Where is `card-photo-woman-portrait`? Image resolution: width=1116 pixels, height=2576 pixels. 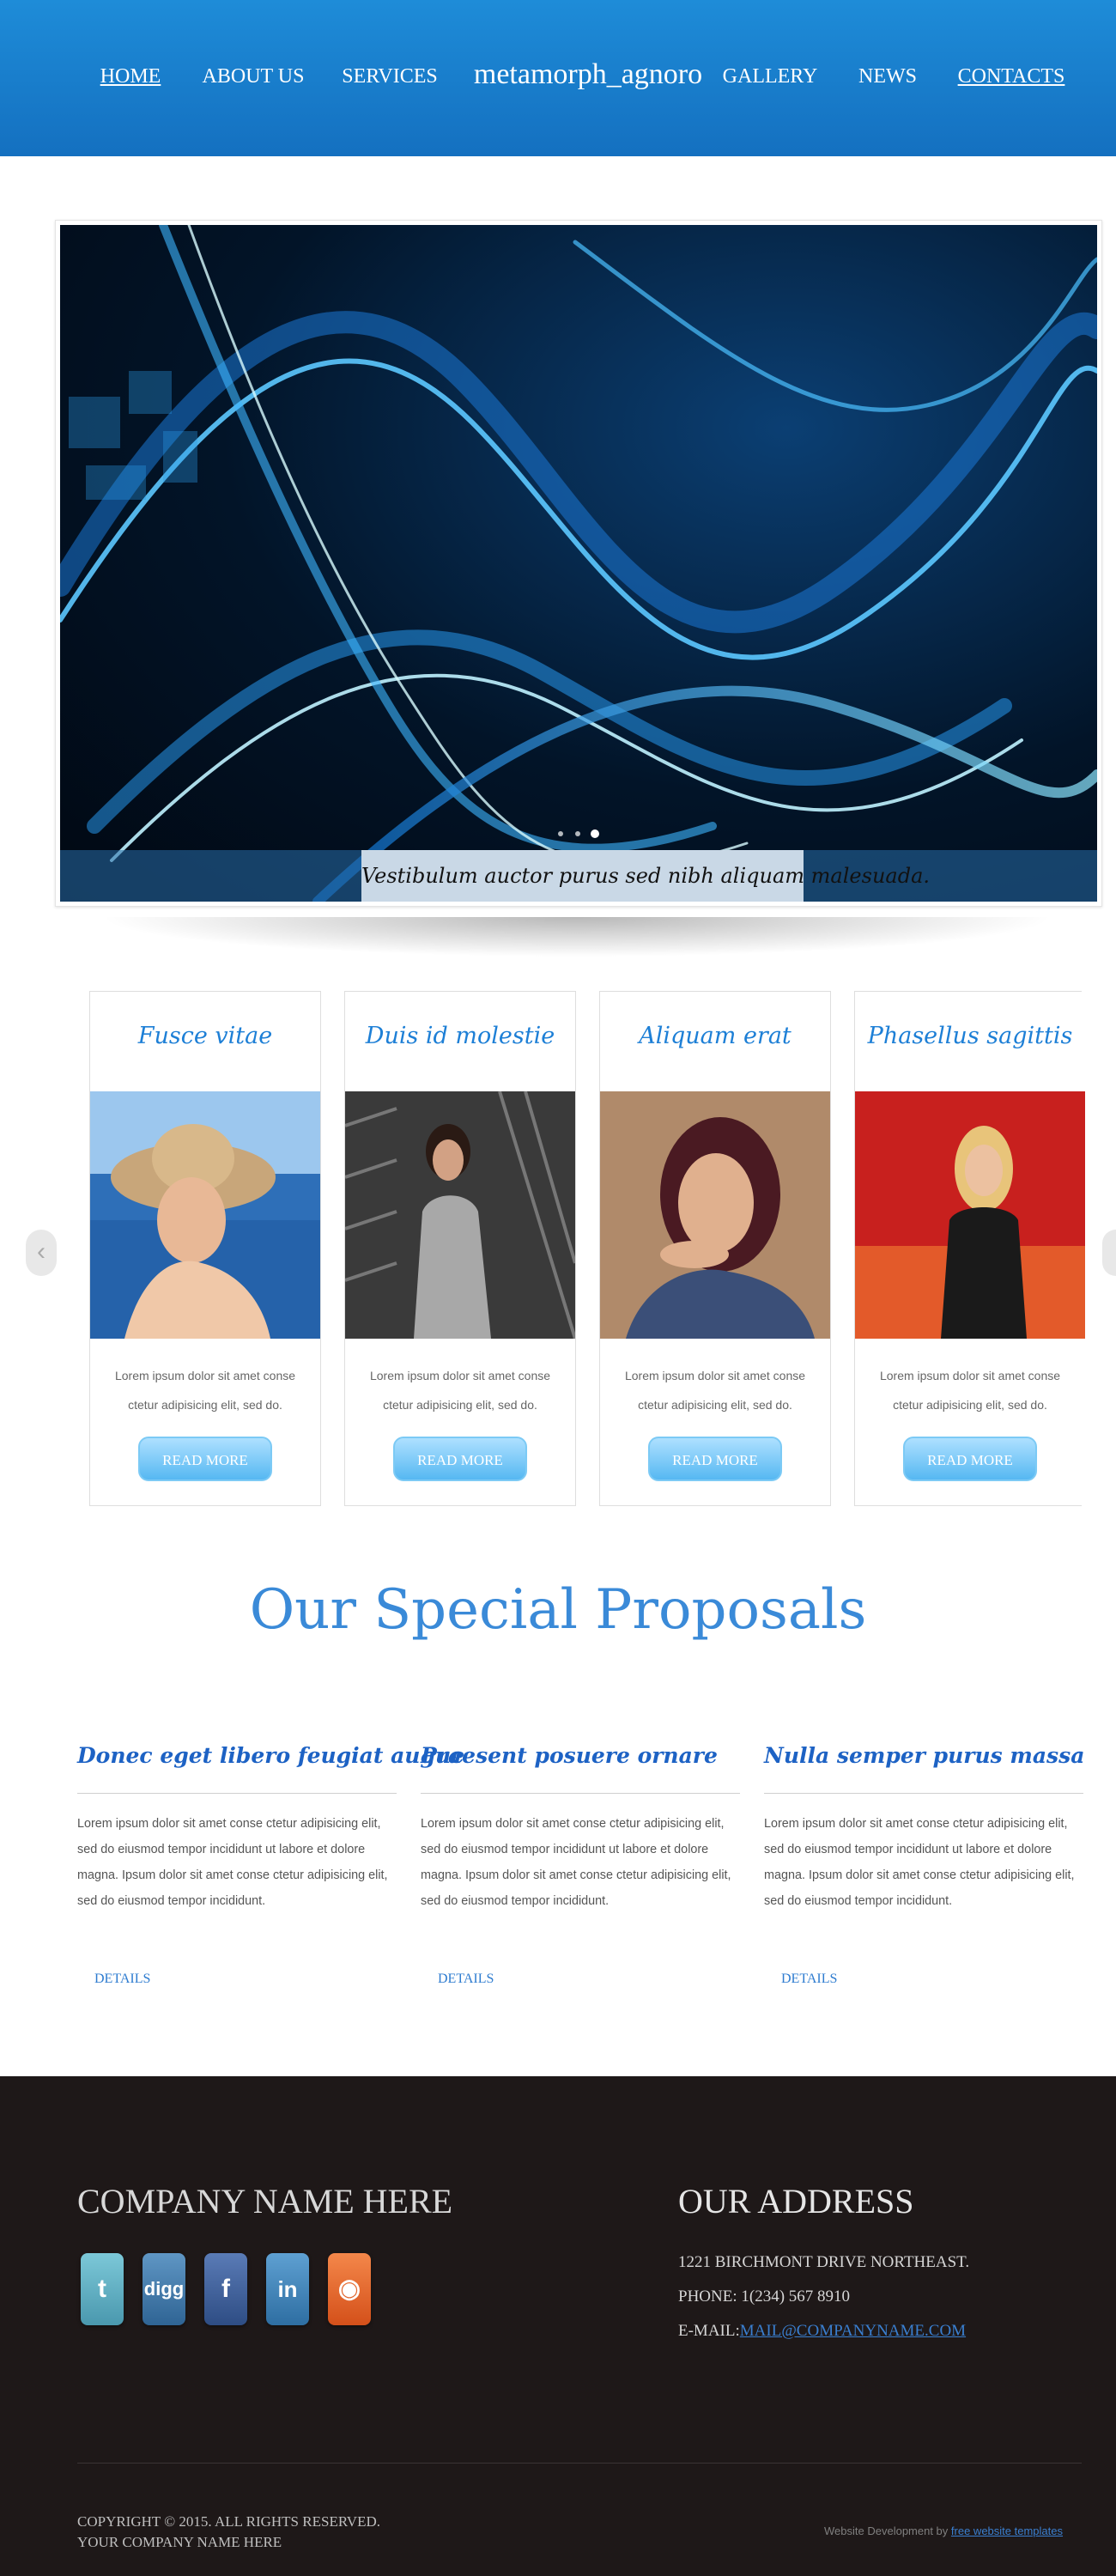 card-photo-woman-portrait is located at coordinates (715, 1215).